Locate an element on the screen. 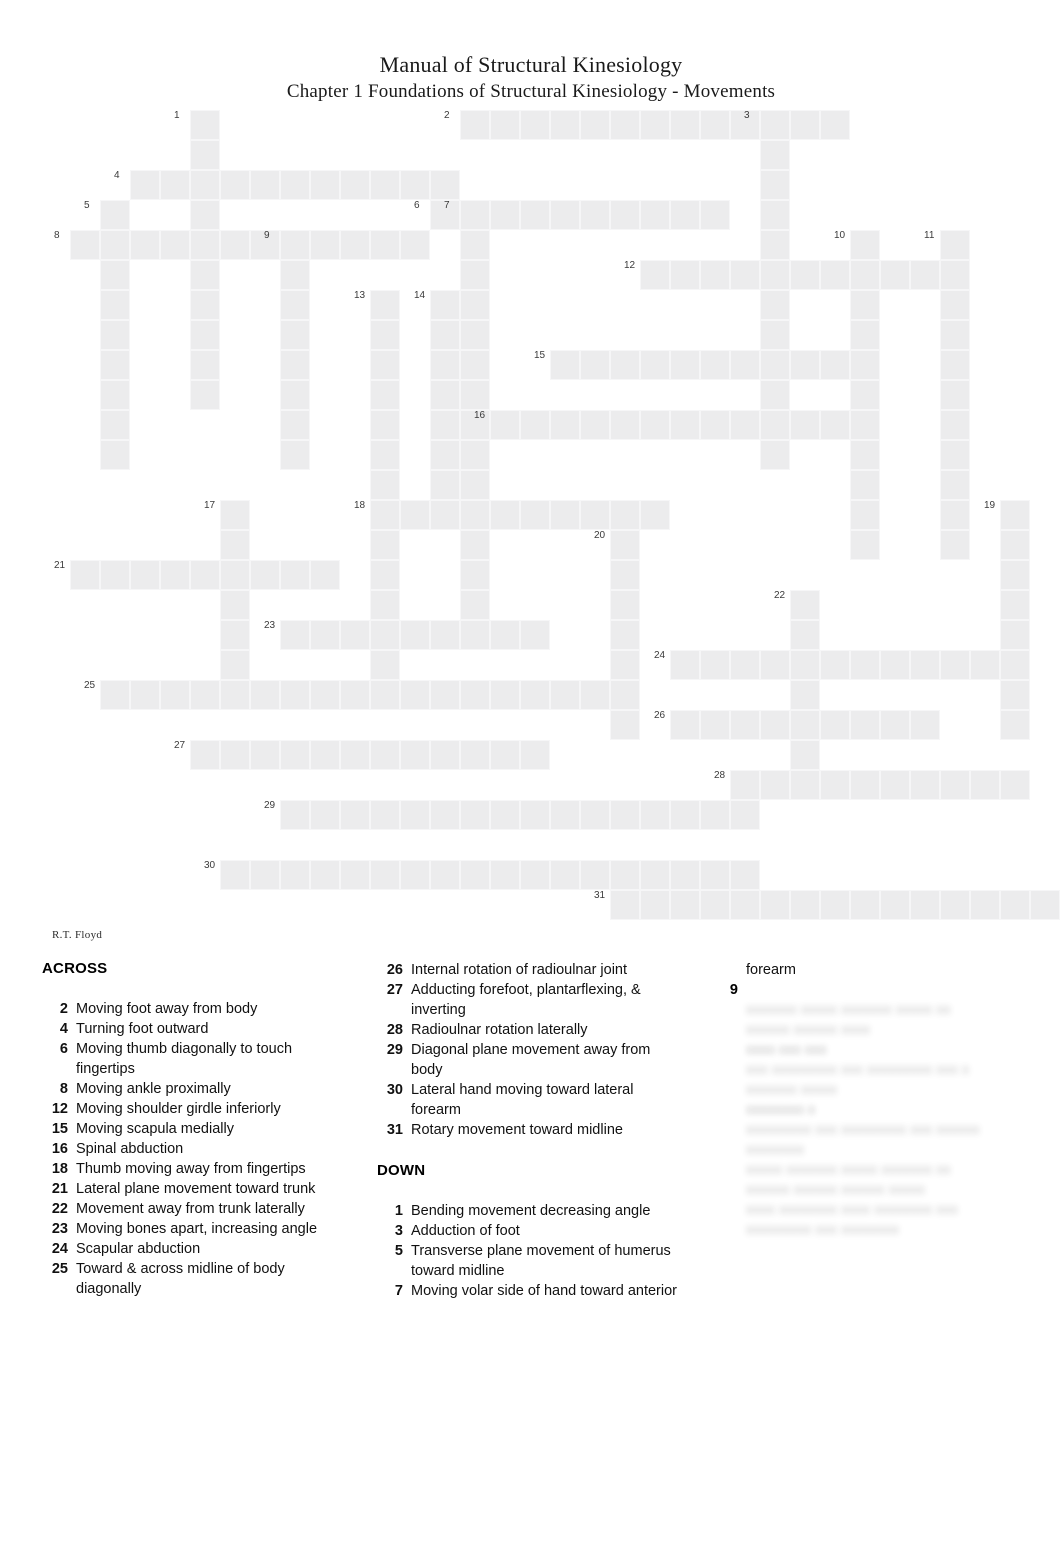 Image resolution: width=1062 pixels, height=1556 pixels. crossword-cell: 29 is located at coordinates (287, 815).